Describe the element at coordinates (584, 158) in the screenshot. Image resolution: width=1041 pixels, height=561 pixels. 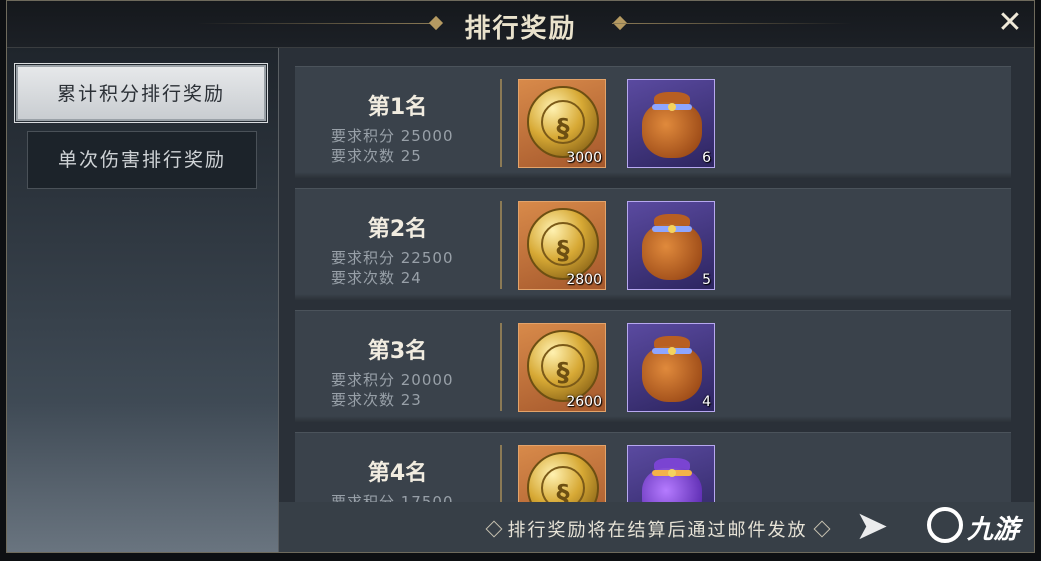
I see `reward-count: 3000` at that location.